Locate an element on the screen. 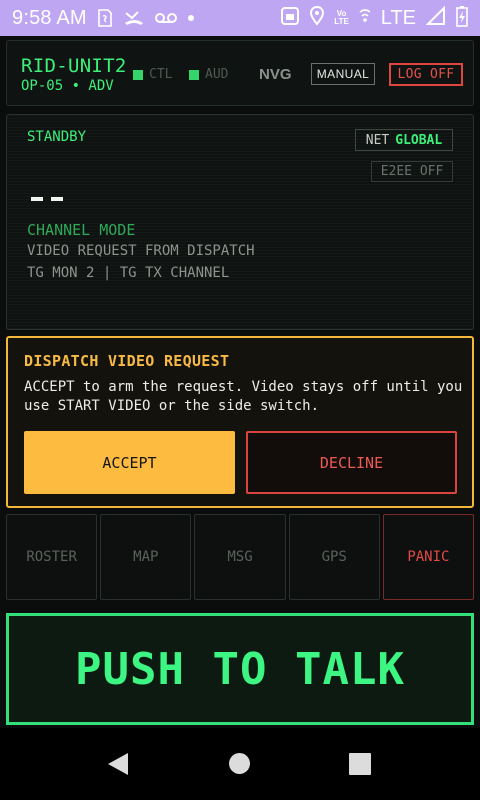  sim-icon is located at coordinates (105, 18).